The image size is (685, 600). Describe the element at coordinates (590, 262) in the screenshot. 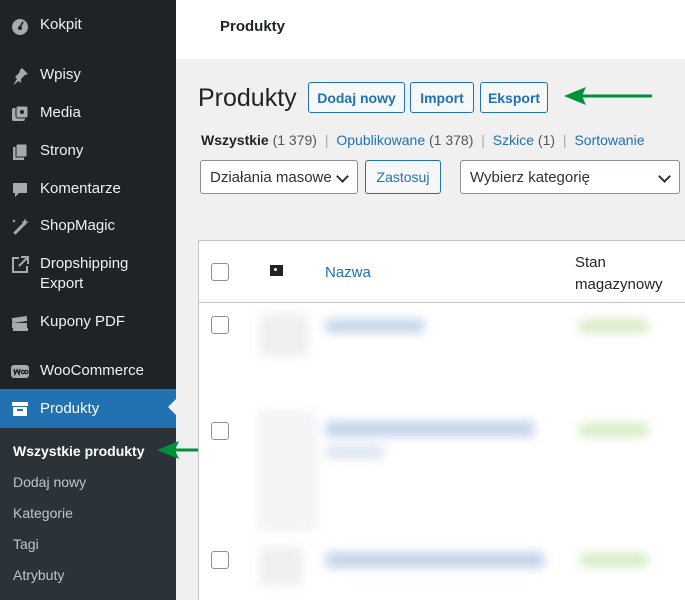

I see `column-stock-line1: Stan` at that location.